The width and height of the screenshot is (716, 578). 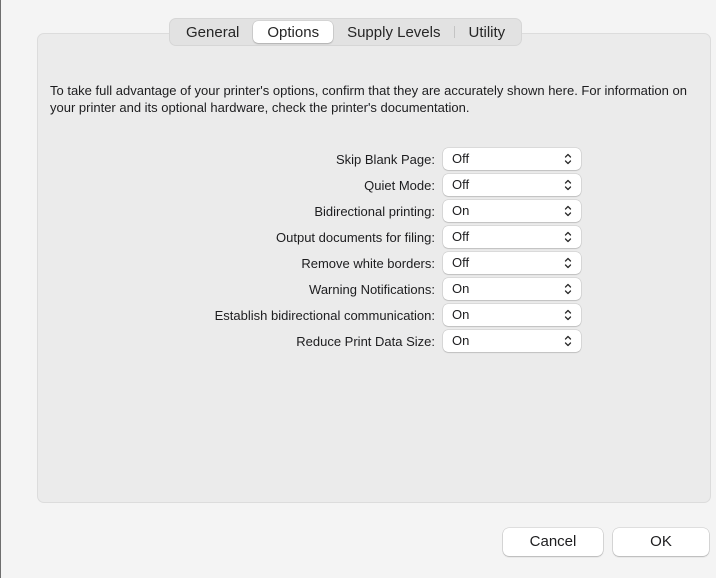 I want to click on remove-white-borders-value: Off, so click(x=461, y=262).